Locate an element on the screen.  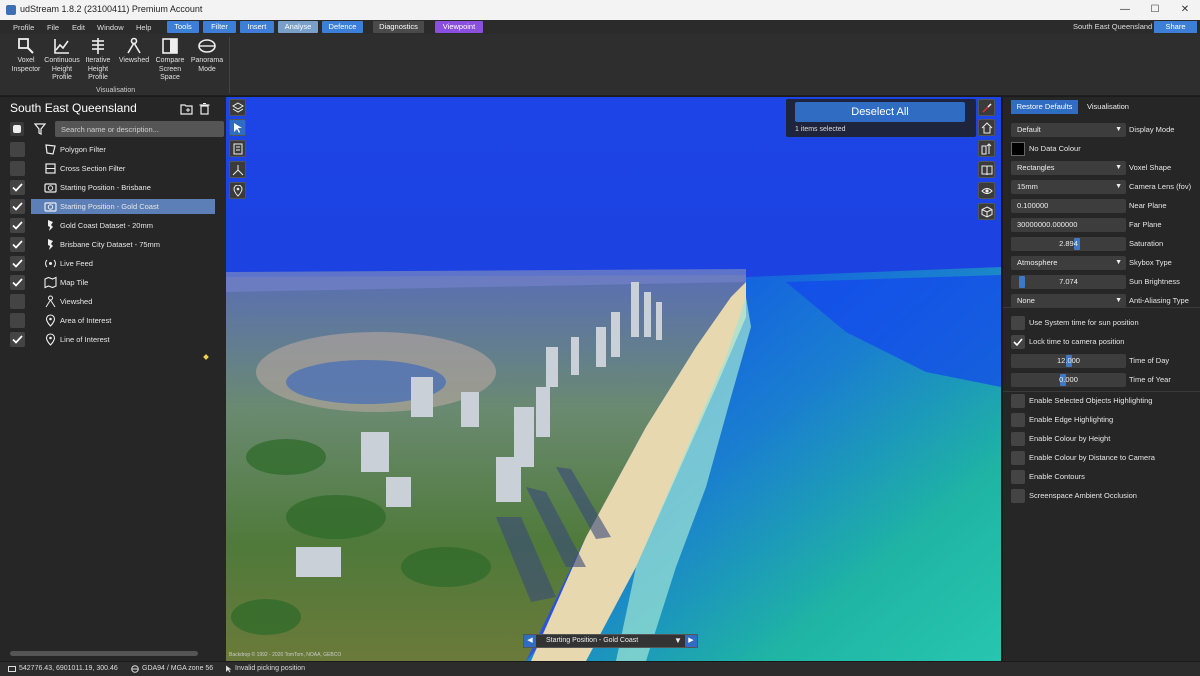
scene-item: Gold Coast Dataset - 20mm is located at coordinates (113, 226).